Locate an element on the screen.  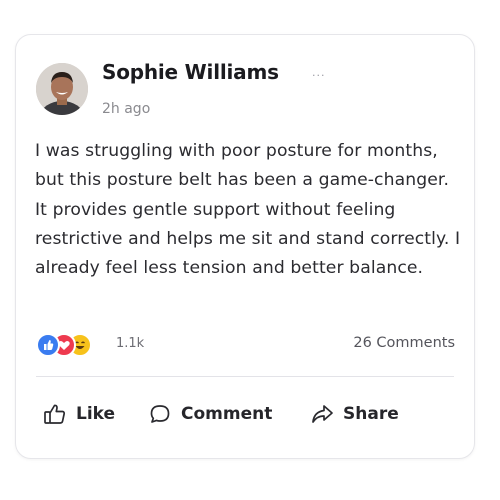
reaction-icons is located at coordinates (76, 345).